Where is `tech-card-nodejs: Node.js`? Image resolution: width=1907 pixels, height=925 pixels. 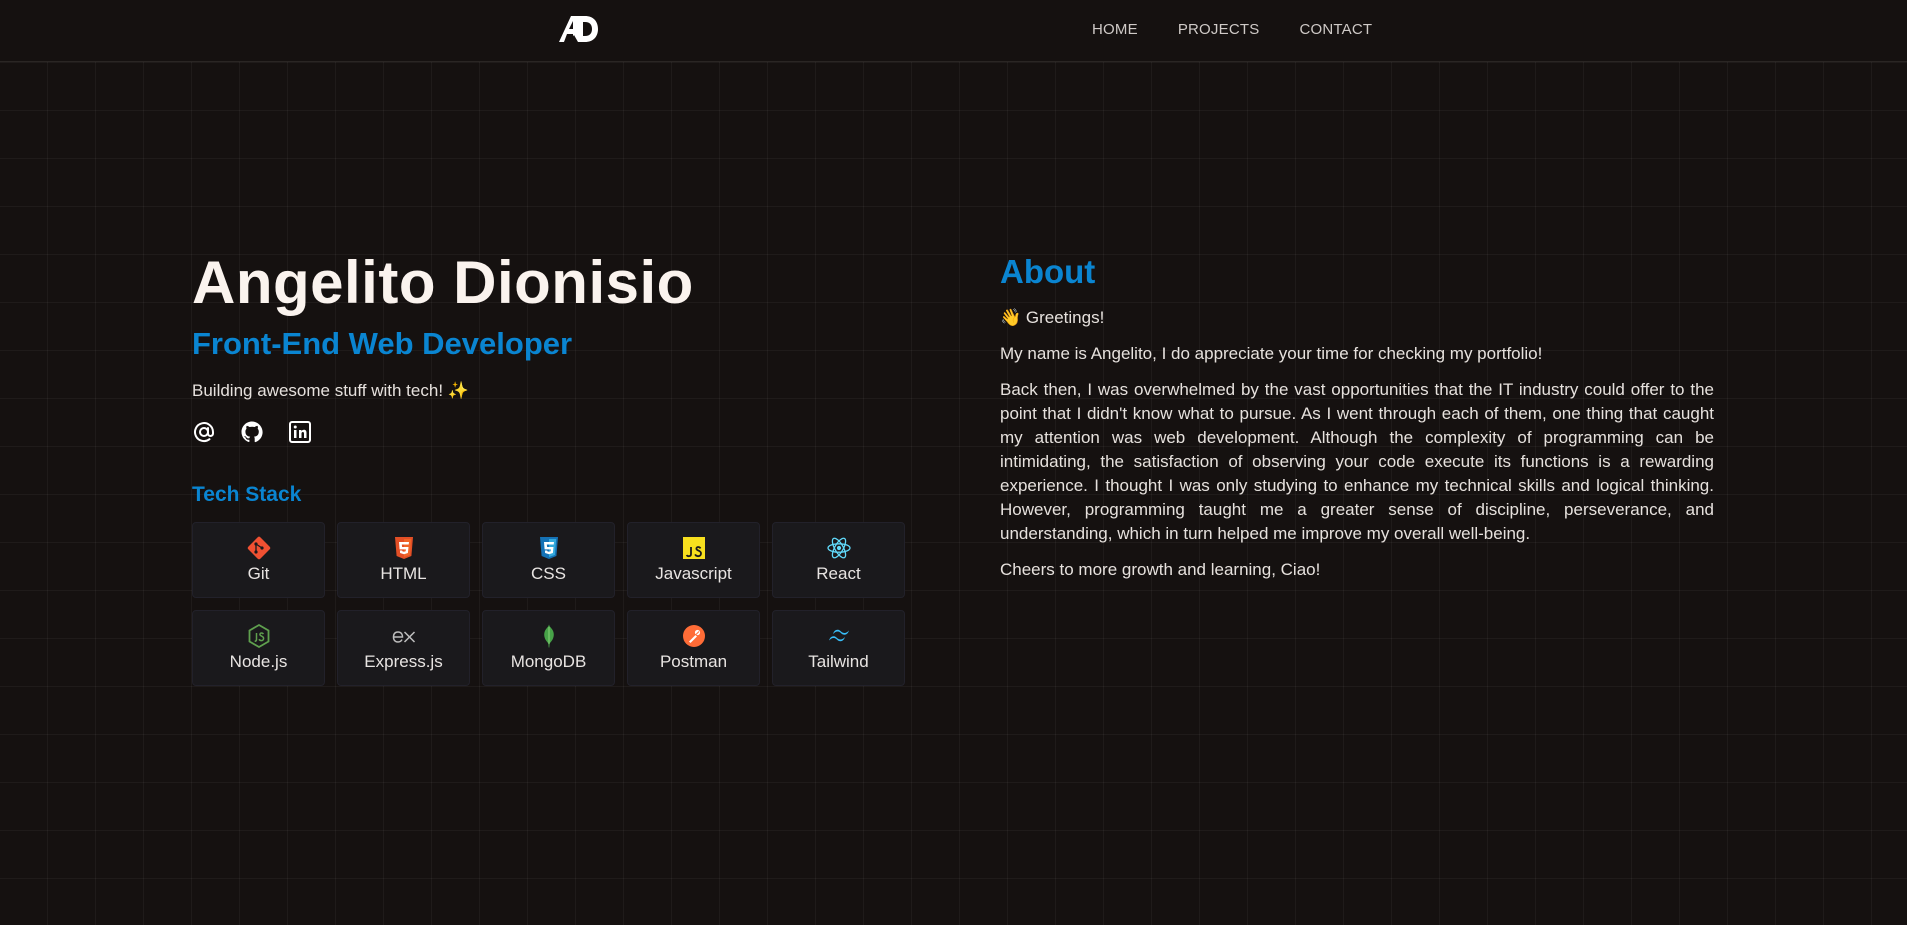
tech-card-nodejs: Node.js is located at coordinates (258, 648).